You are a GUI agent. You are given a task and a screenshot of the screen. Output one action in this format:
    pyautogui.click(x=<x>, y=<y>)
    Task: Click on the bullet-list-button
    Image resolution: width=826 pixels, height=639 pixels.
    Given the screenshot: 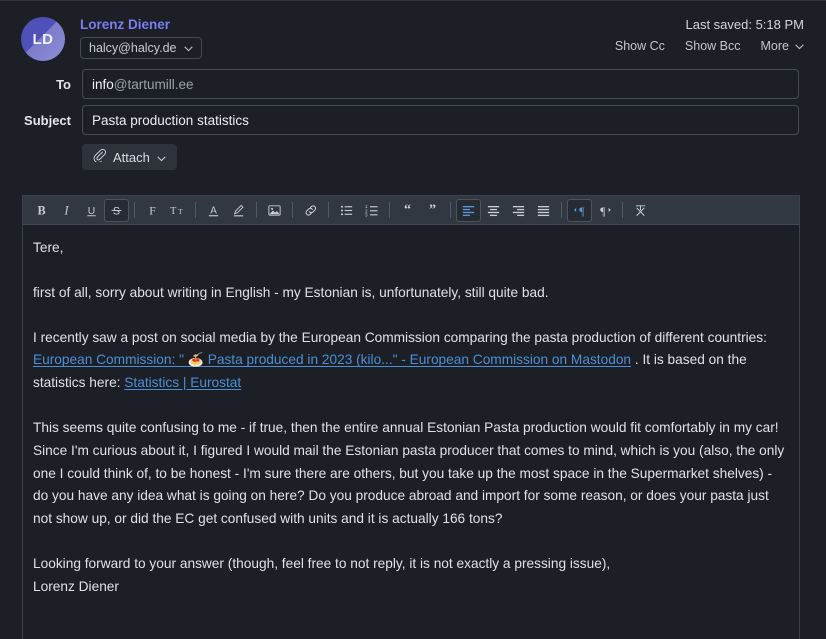 What is the action you would take?
    pyautogui.click(x=346, y=210)
    